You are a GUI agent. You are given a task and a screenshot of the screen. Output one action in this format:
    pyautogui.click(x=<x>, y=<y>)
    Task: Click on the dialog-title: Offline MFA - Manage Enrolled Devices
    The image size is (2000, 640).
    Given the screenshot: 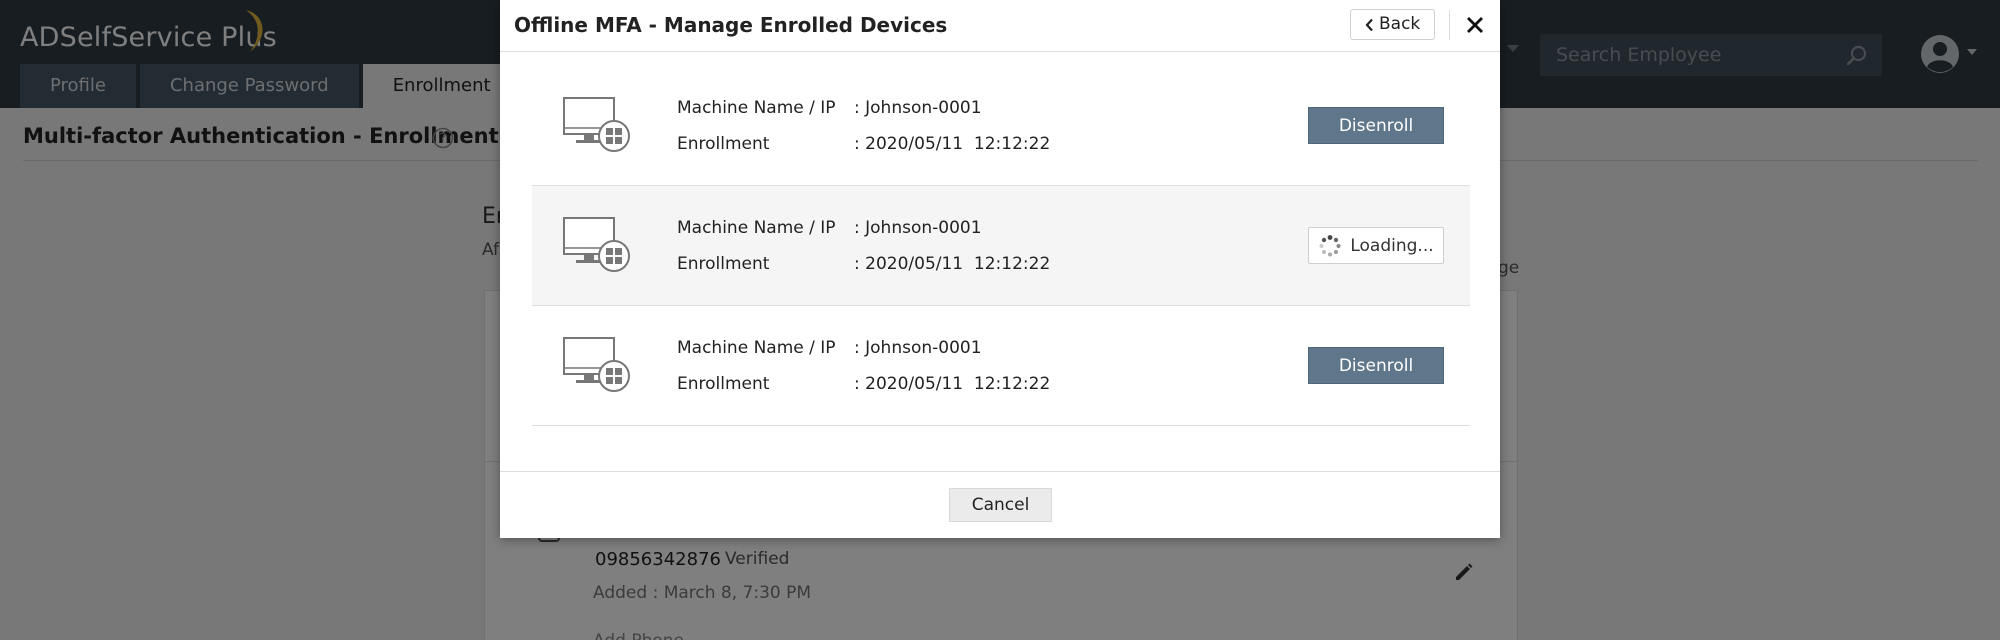 What is the action you would take?
    pyautogui.click(x=731, y=25)
    